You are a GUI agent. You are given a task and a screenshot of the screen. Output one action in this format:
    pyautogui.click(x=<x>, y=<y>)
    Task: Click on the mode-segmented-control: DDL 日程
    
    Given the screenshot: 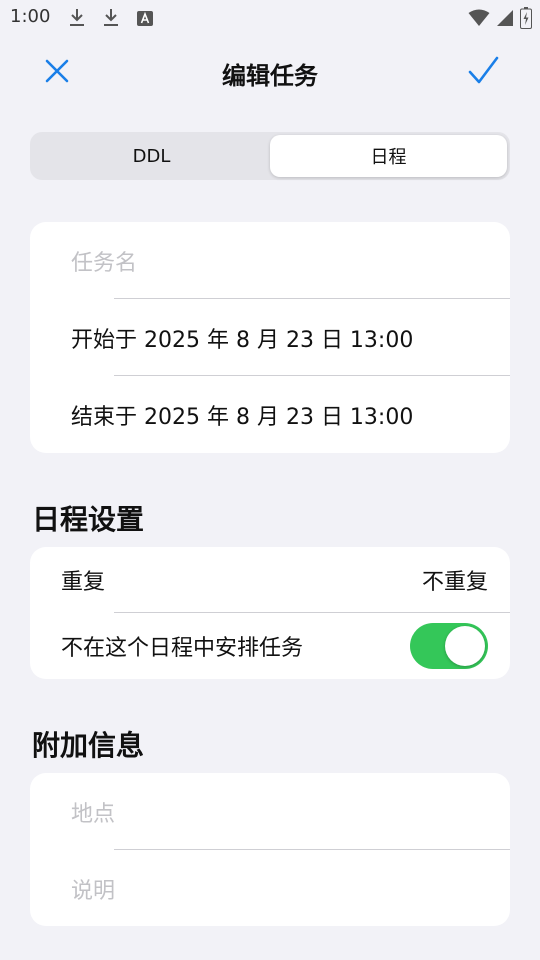 What is the action you would take?
    pyautogui.click(x=270, y=156)
    